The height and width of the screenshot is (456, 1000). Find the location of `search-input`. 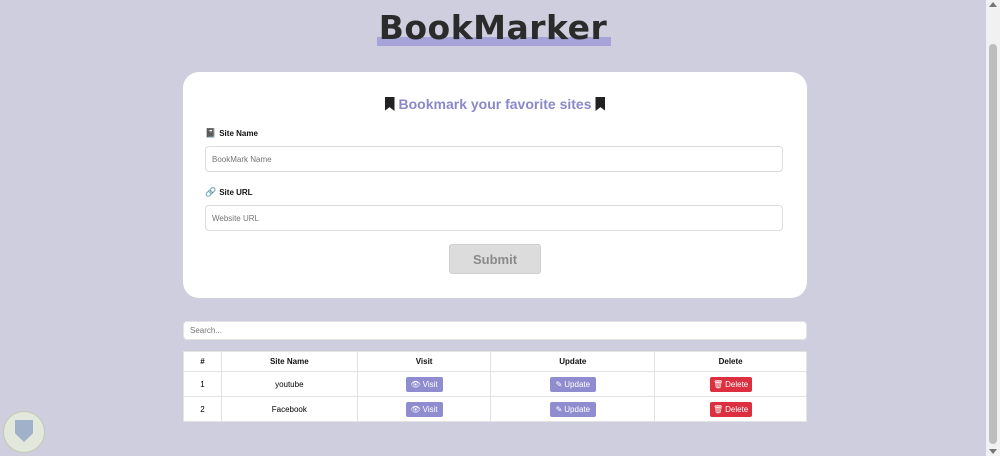

search-input is located at coordinates (495, 330).